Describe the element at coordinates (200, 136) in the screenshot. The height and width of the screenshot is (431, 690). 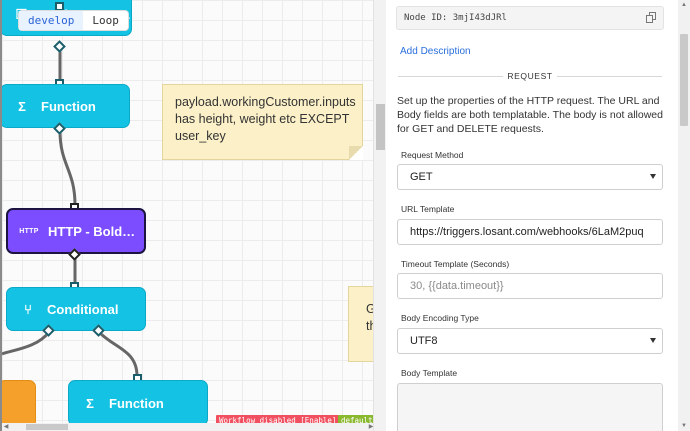
I see `note-line: user_key` at that location.